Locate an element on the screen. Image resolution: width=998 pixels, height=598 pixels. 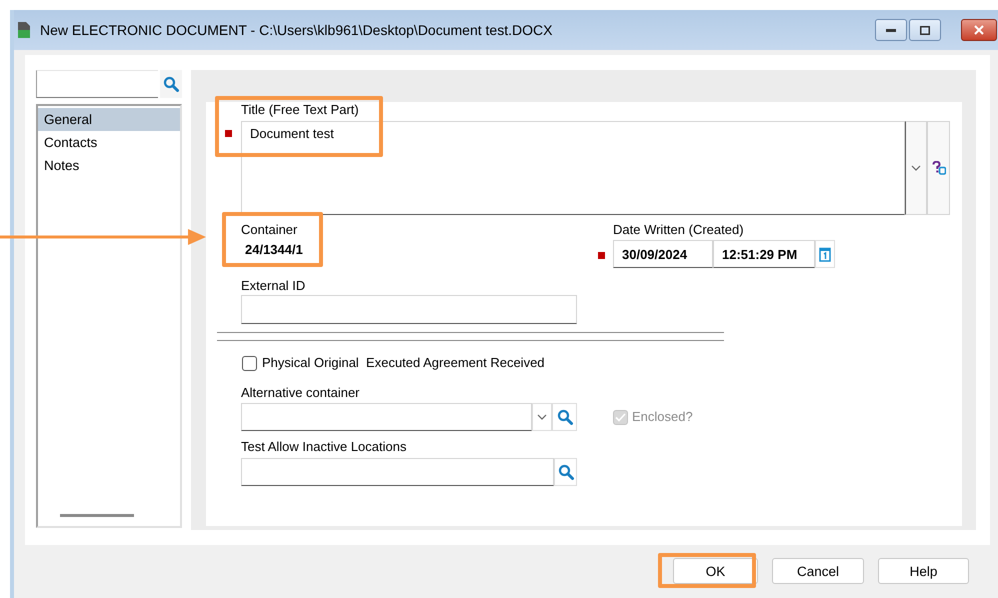
field-label: Test Allow Inactive Locations is located at coordinates (324, 447).